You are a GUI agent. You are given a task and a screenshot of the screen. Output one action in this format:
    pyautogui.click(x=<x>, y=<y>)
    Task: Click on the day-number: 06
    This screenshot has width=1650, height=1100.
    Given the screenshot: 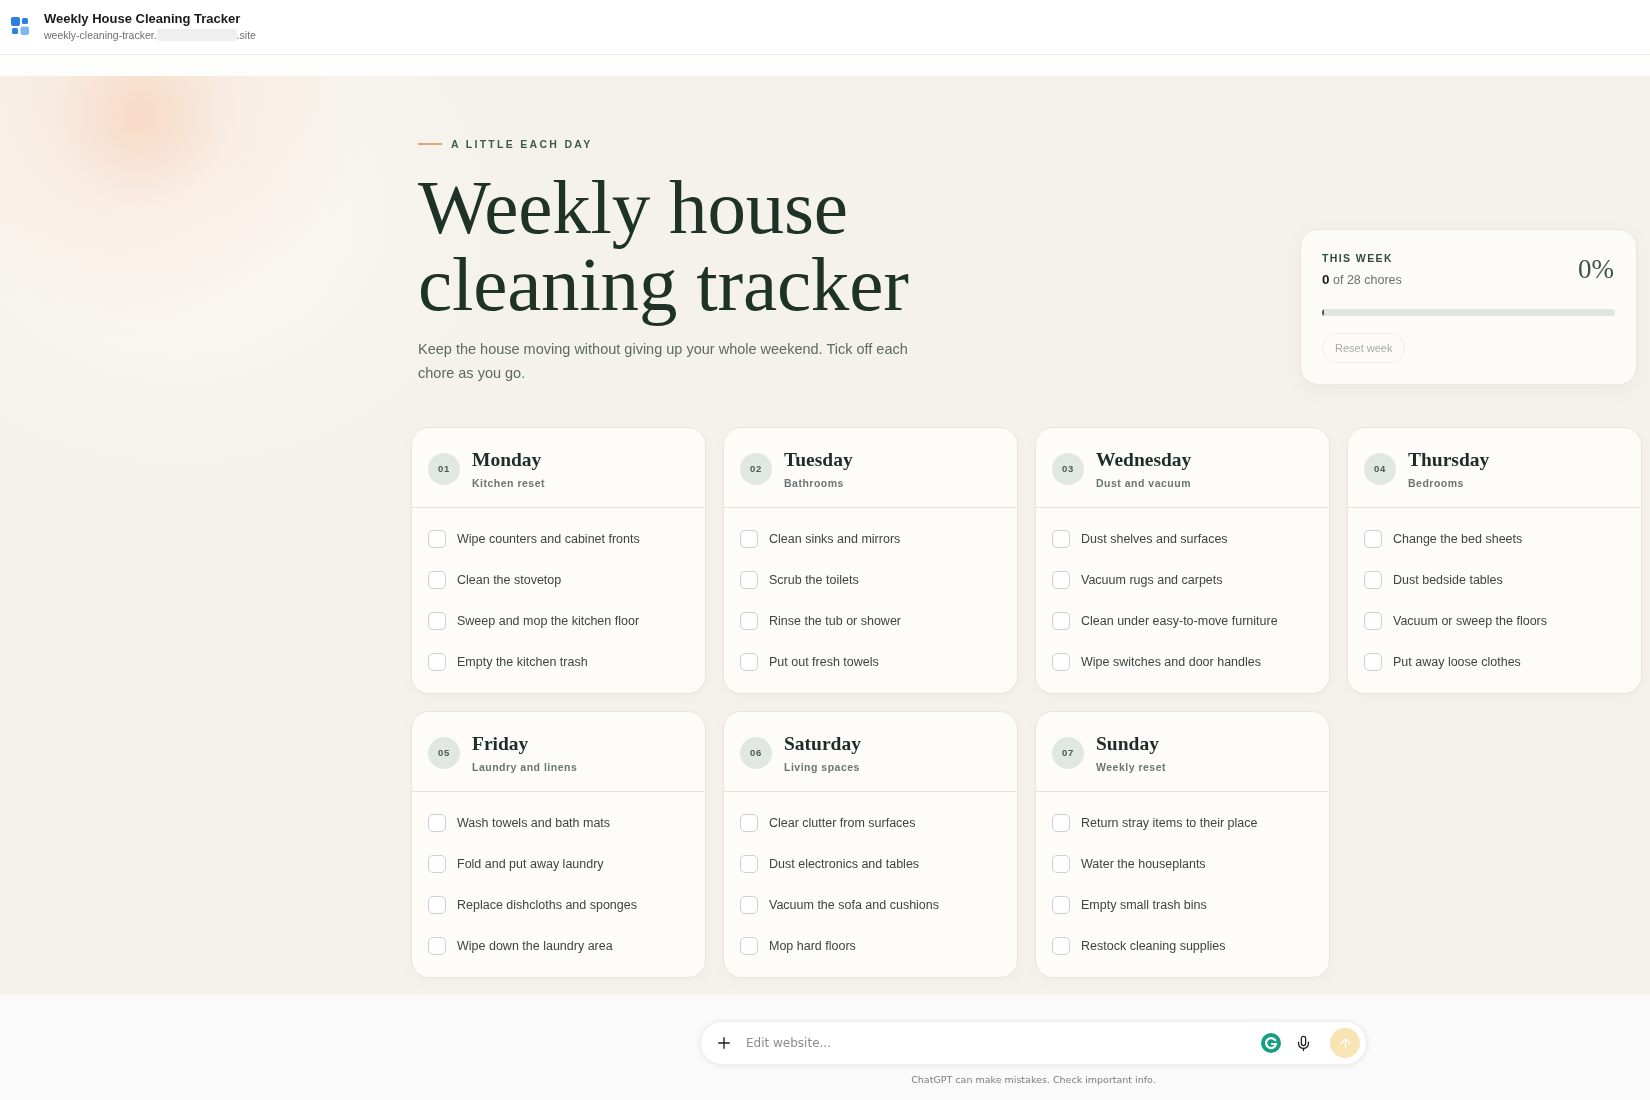 What is the action you would take?
    pyautogui.click(x=756, y=752)
    